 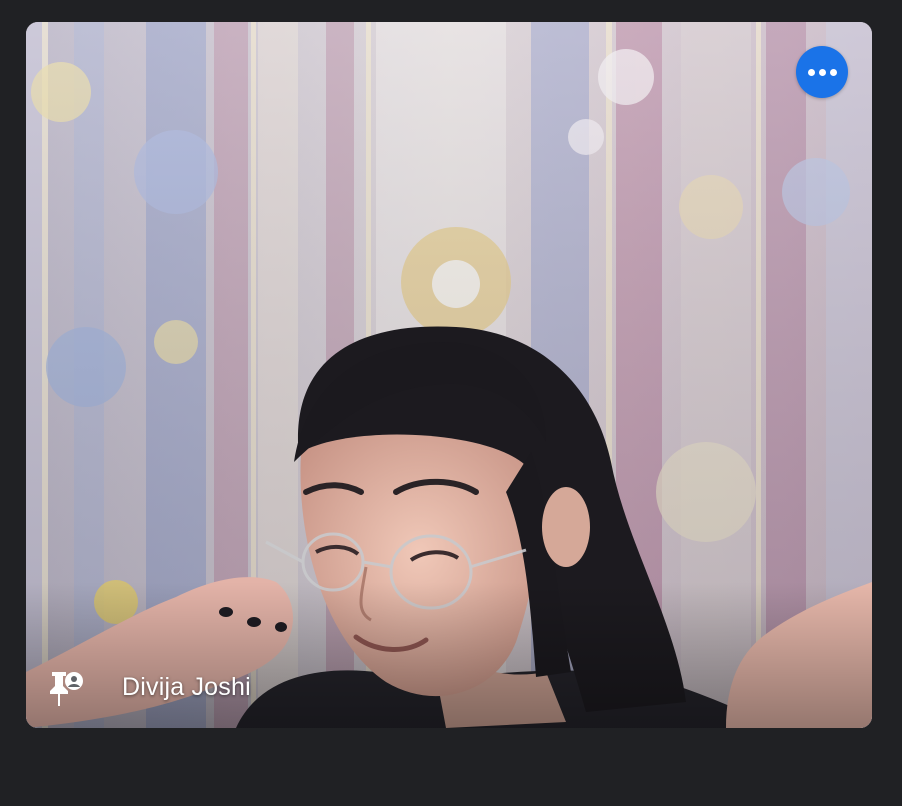 What do you see at coordinates (186, 687) in the screenshot?
I see `participant-name: Divija Joshi` at bounding box center [186, 687].